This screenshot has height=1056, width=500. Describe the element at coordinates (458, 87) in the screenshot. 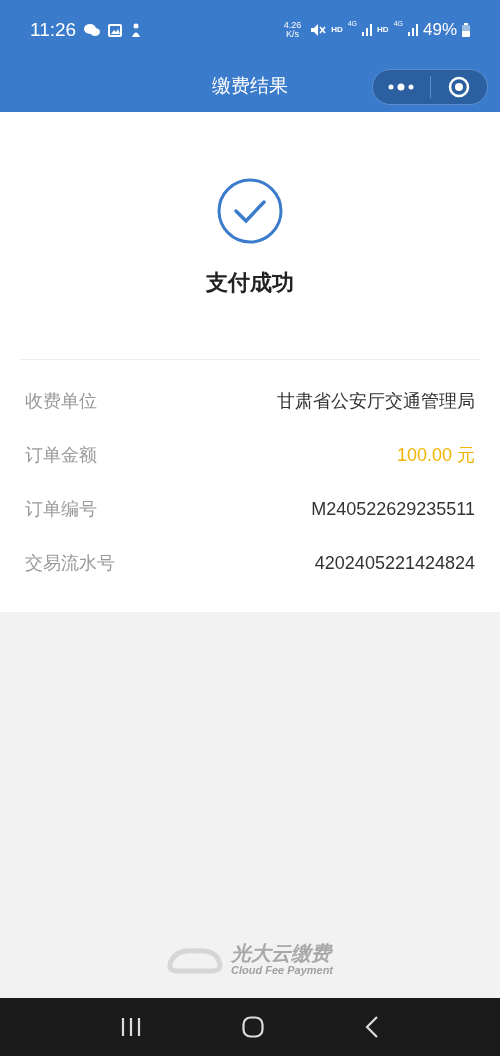

I see `target-icon` at that location.